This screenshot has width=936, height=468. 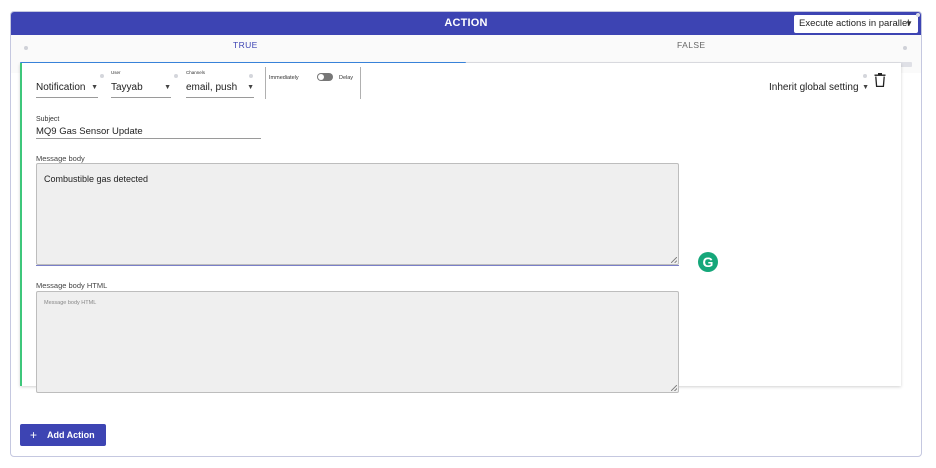 I want to click on notification-setting-select: Inherit global setting ▼, so click(x=819, y=87).